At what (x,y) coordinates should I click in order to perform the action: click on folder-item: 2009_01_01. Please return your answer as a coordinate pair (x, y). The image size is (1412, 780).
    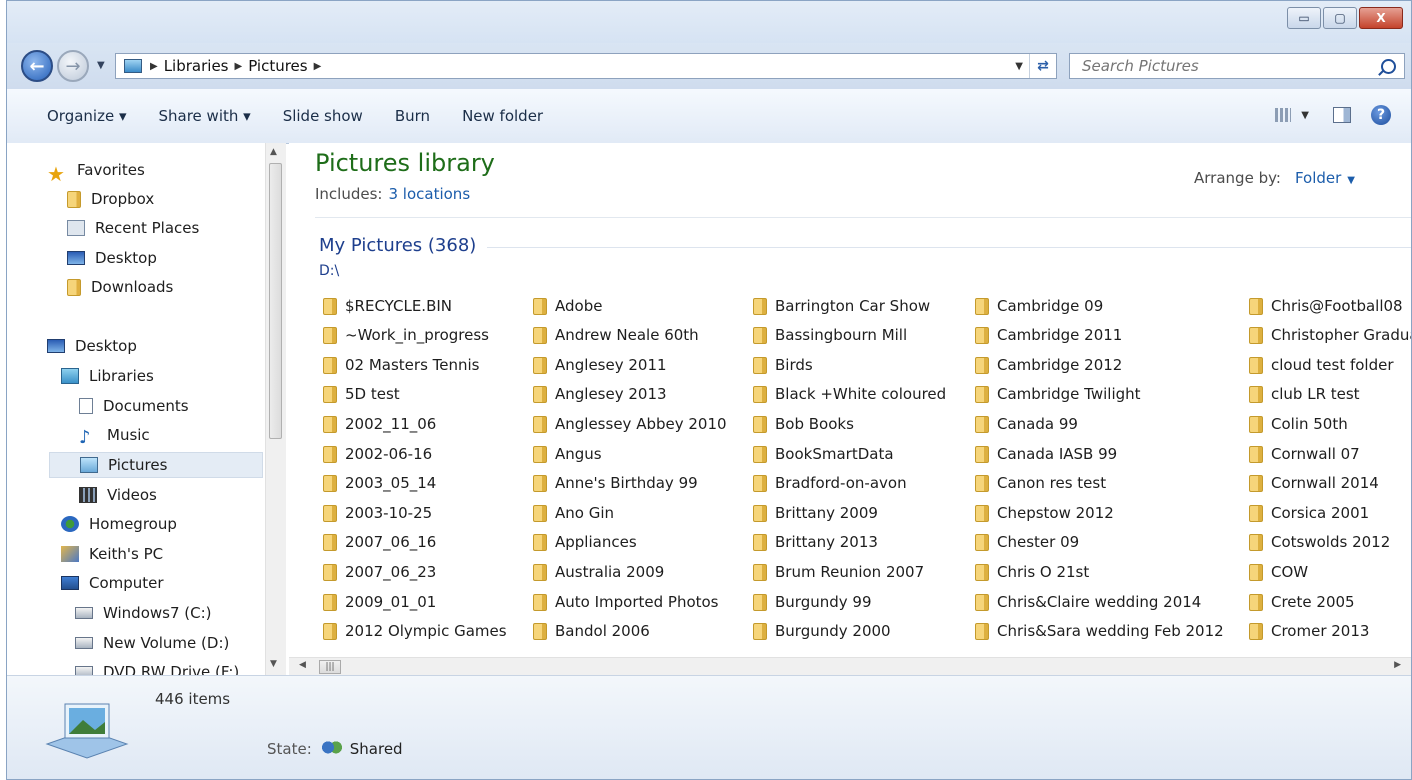
    Looking at the image, I should click on (379, 602).